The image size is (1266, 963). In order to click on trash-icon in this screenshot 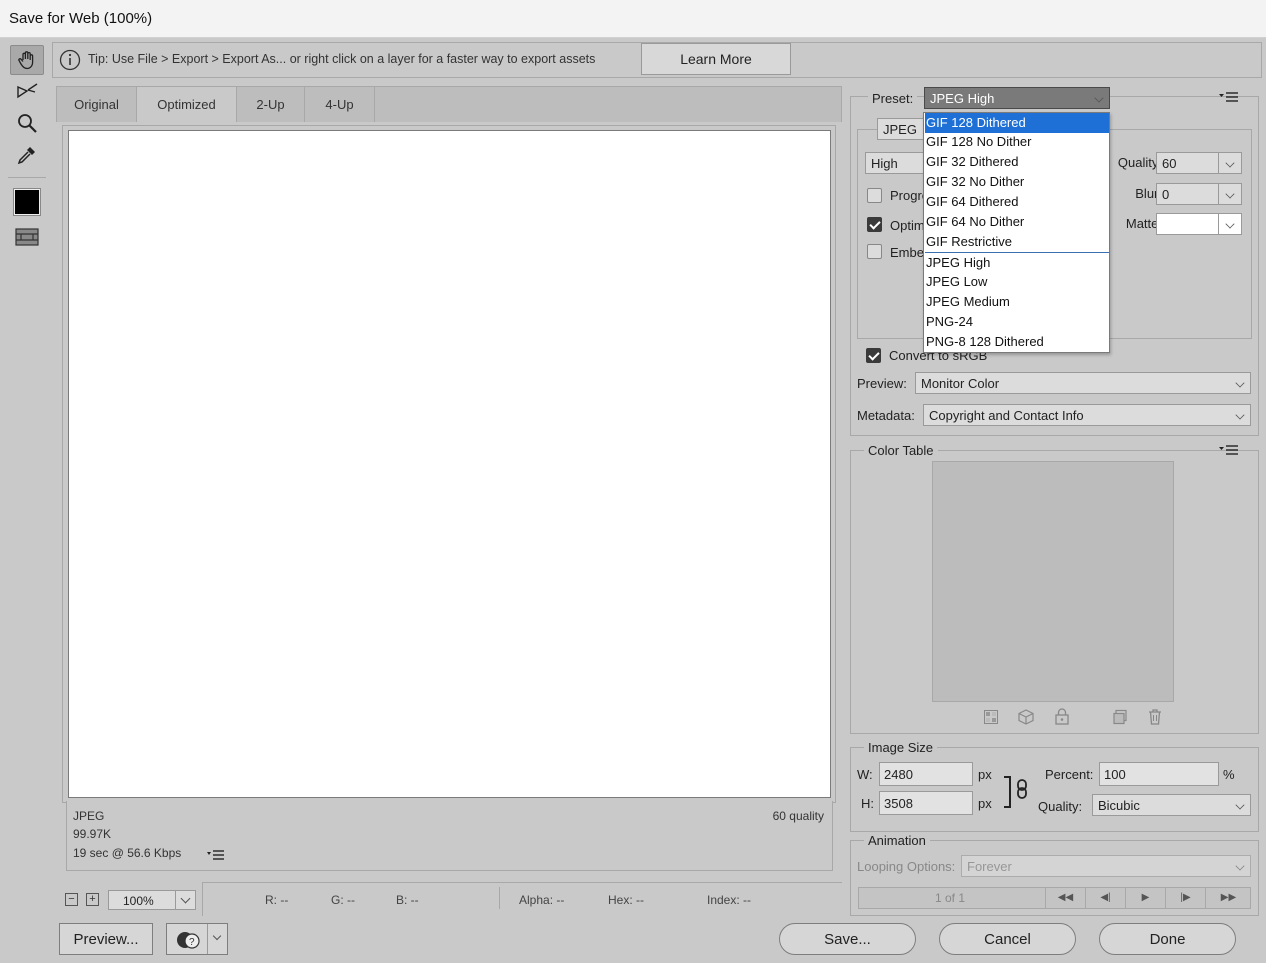, I will do `click(1155, 717)`.